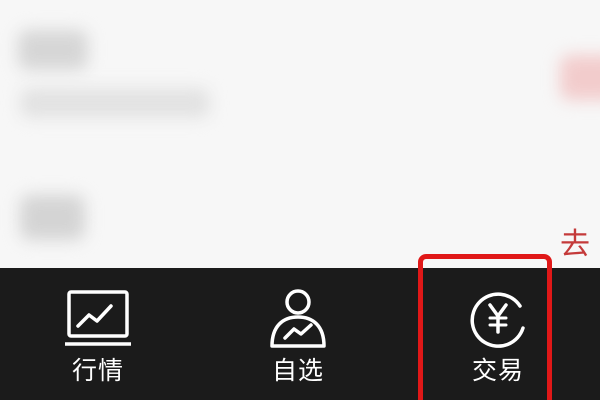  I want to click on tab-watchlist: 自选, so click(298, 334).